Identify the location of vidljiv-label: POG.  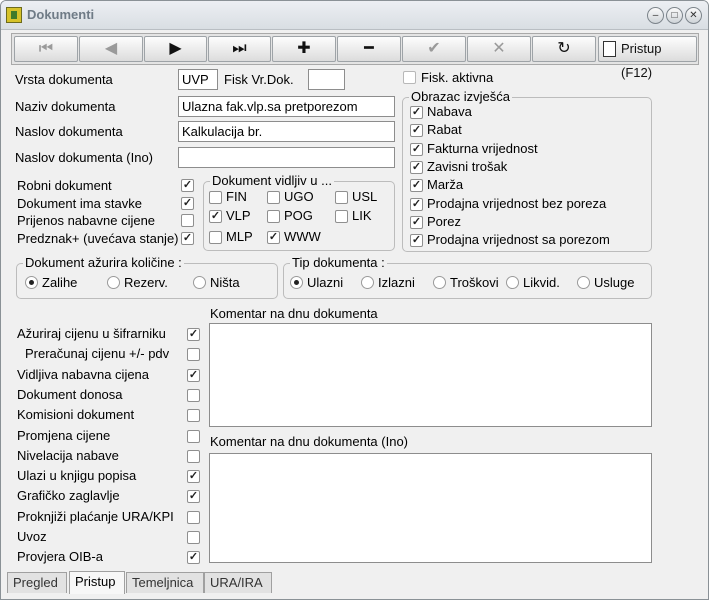
(298, 215).